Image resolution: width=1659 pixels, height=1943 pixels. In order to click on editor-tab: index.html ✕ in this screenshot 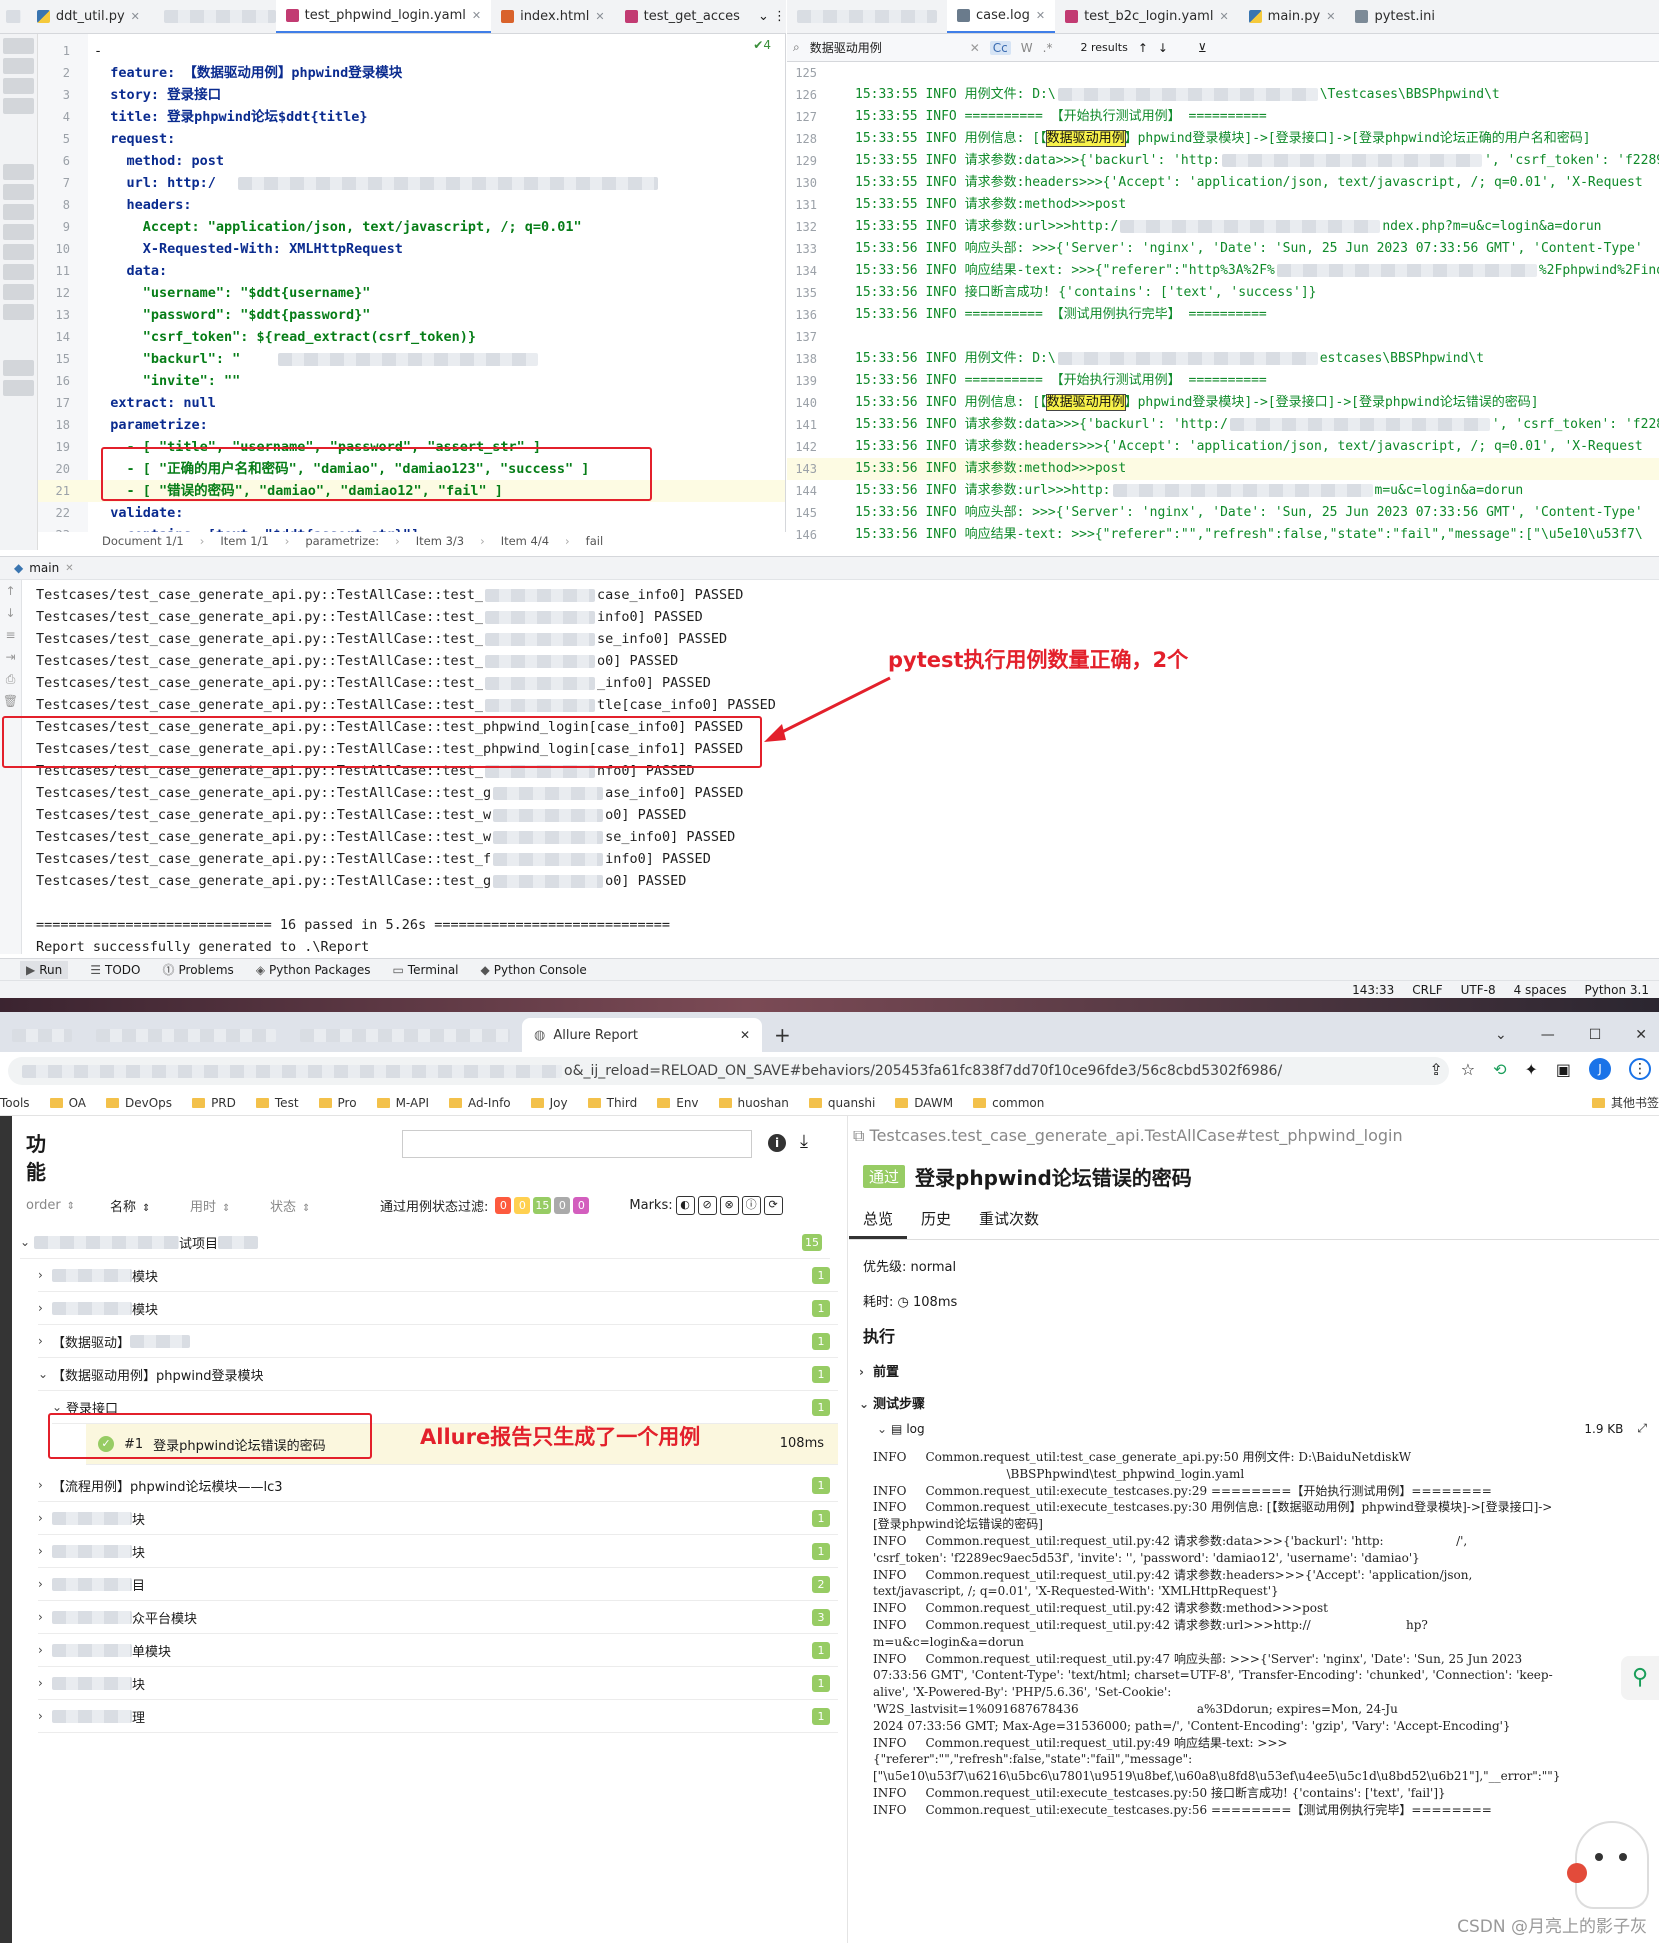, I will do `click(553, 16)`.